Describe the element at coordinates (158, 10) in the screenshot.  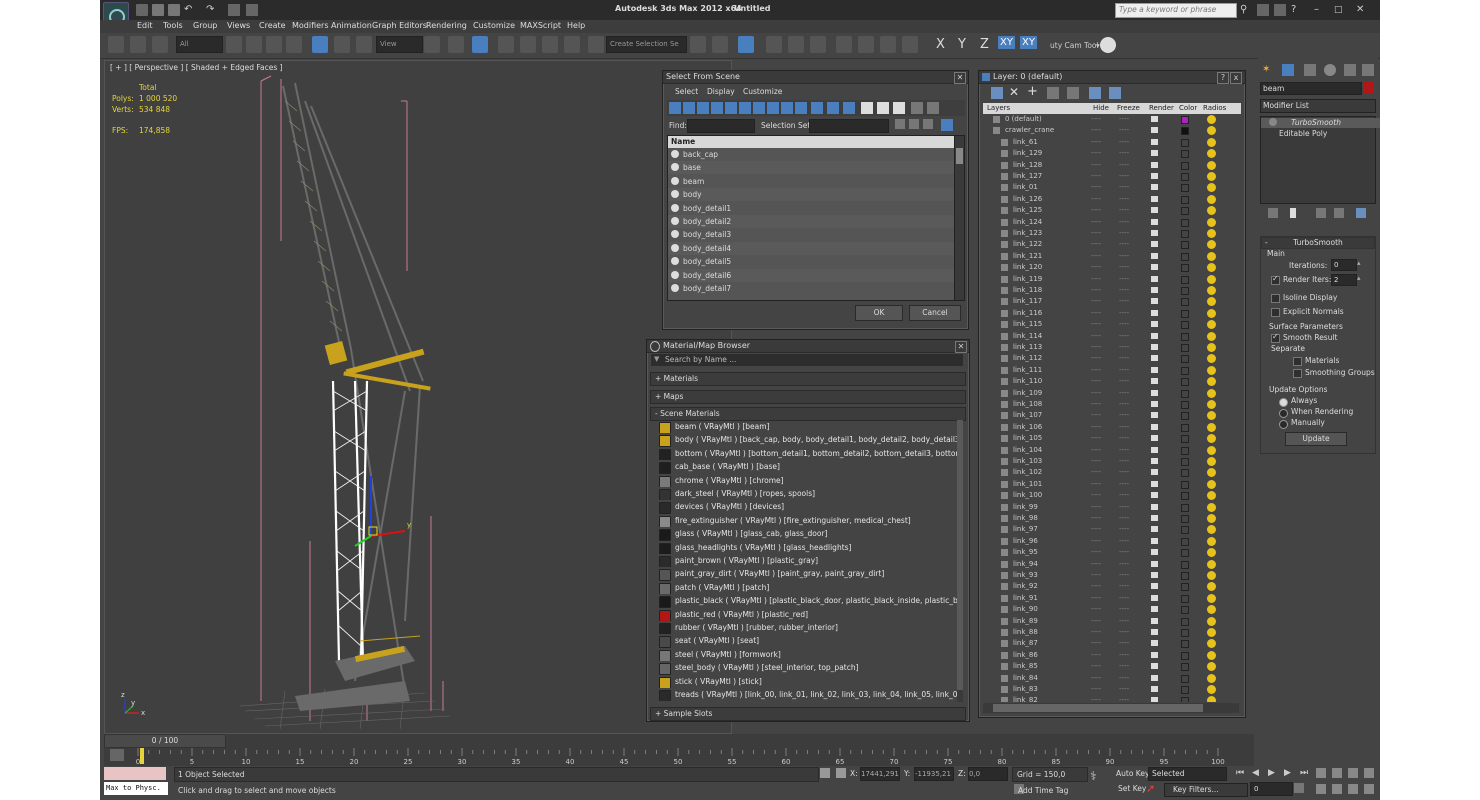
I see `open-file-icon` at that location.